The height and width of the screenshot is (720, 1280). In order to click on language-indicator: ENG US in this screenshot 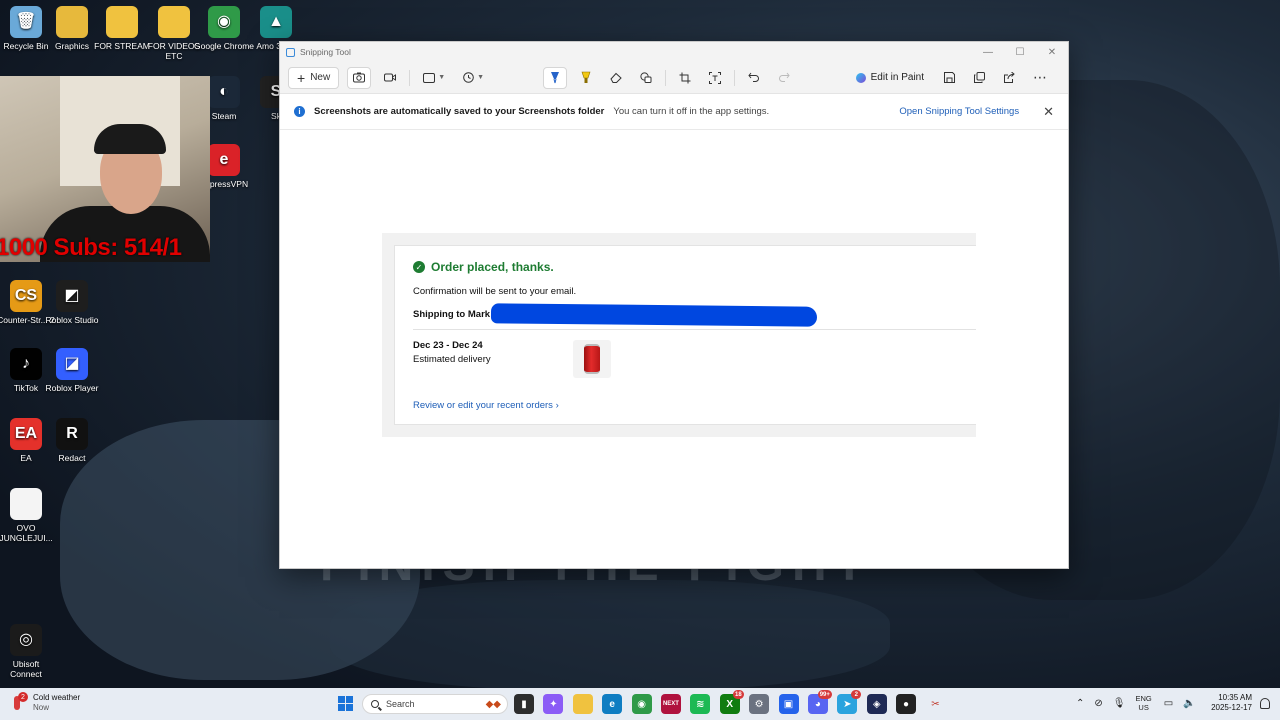, I will do `click(1143, 703)`.